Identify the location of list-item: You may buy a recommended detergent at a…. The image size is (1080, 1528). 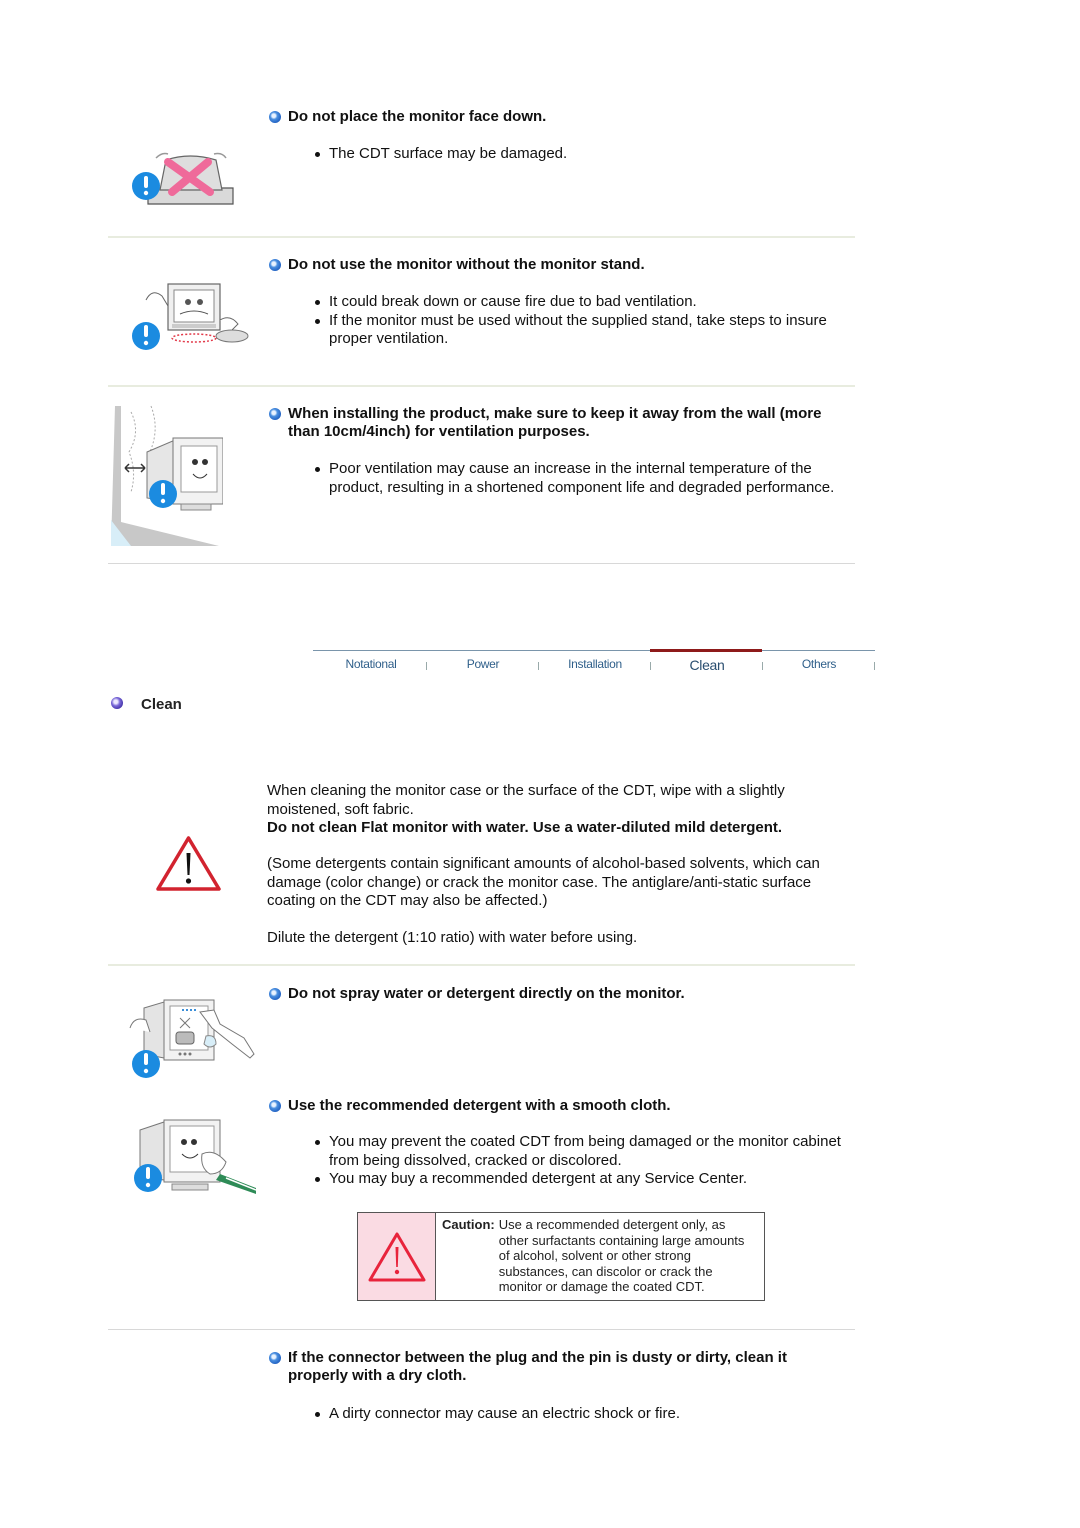
(577, 1179).